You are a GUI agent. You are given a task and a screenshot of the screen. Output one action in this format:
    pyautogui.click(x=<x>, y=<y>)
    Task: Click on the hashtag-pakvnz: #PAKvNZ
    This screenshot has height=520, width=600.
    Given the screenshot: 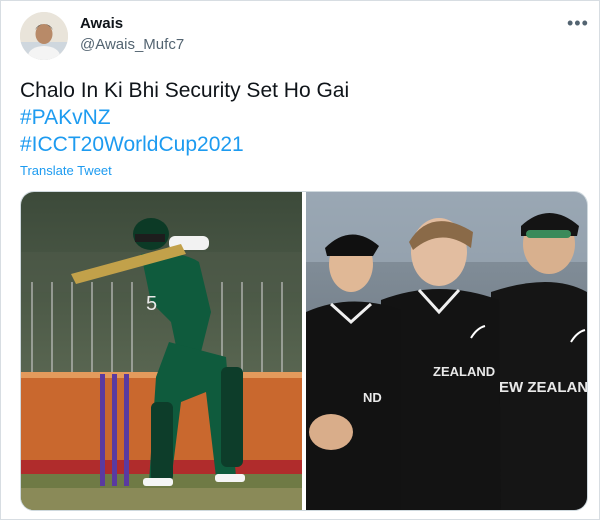 What is the action you would take?
    pyautogui.click(x=184, y=117)
    